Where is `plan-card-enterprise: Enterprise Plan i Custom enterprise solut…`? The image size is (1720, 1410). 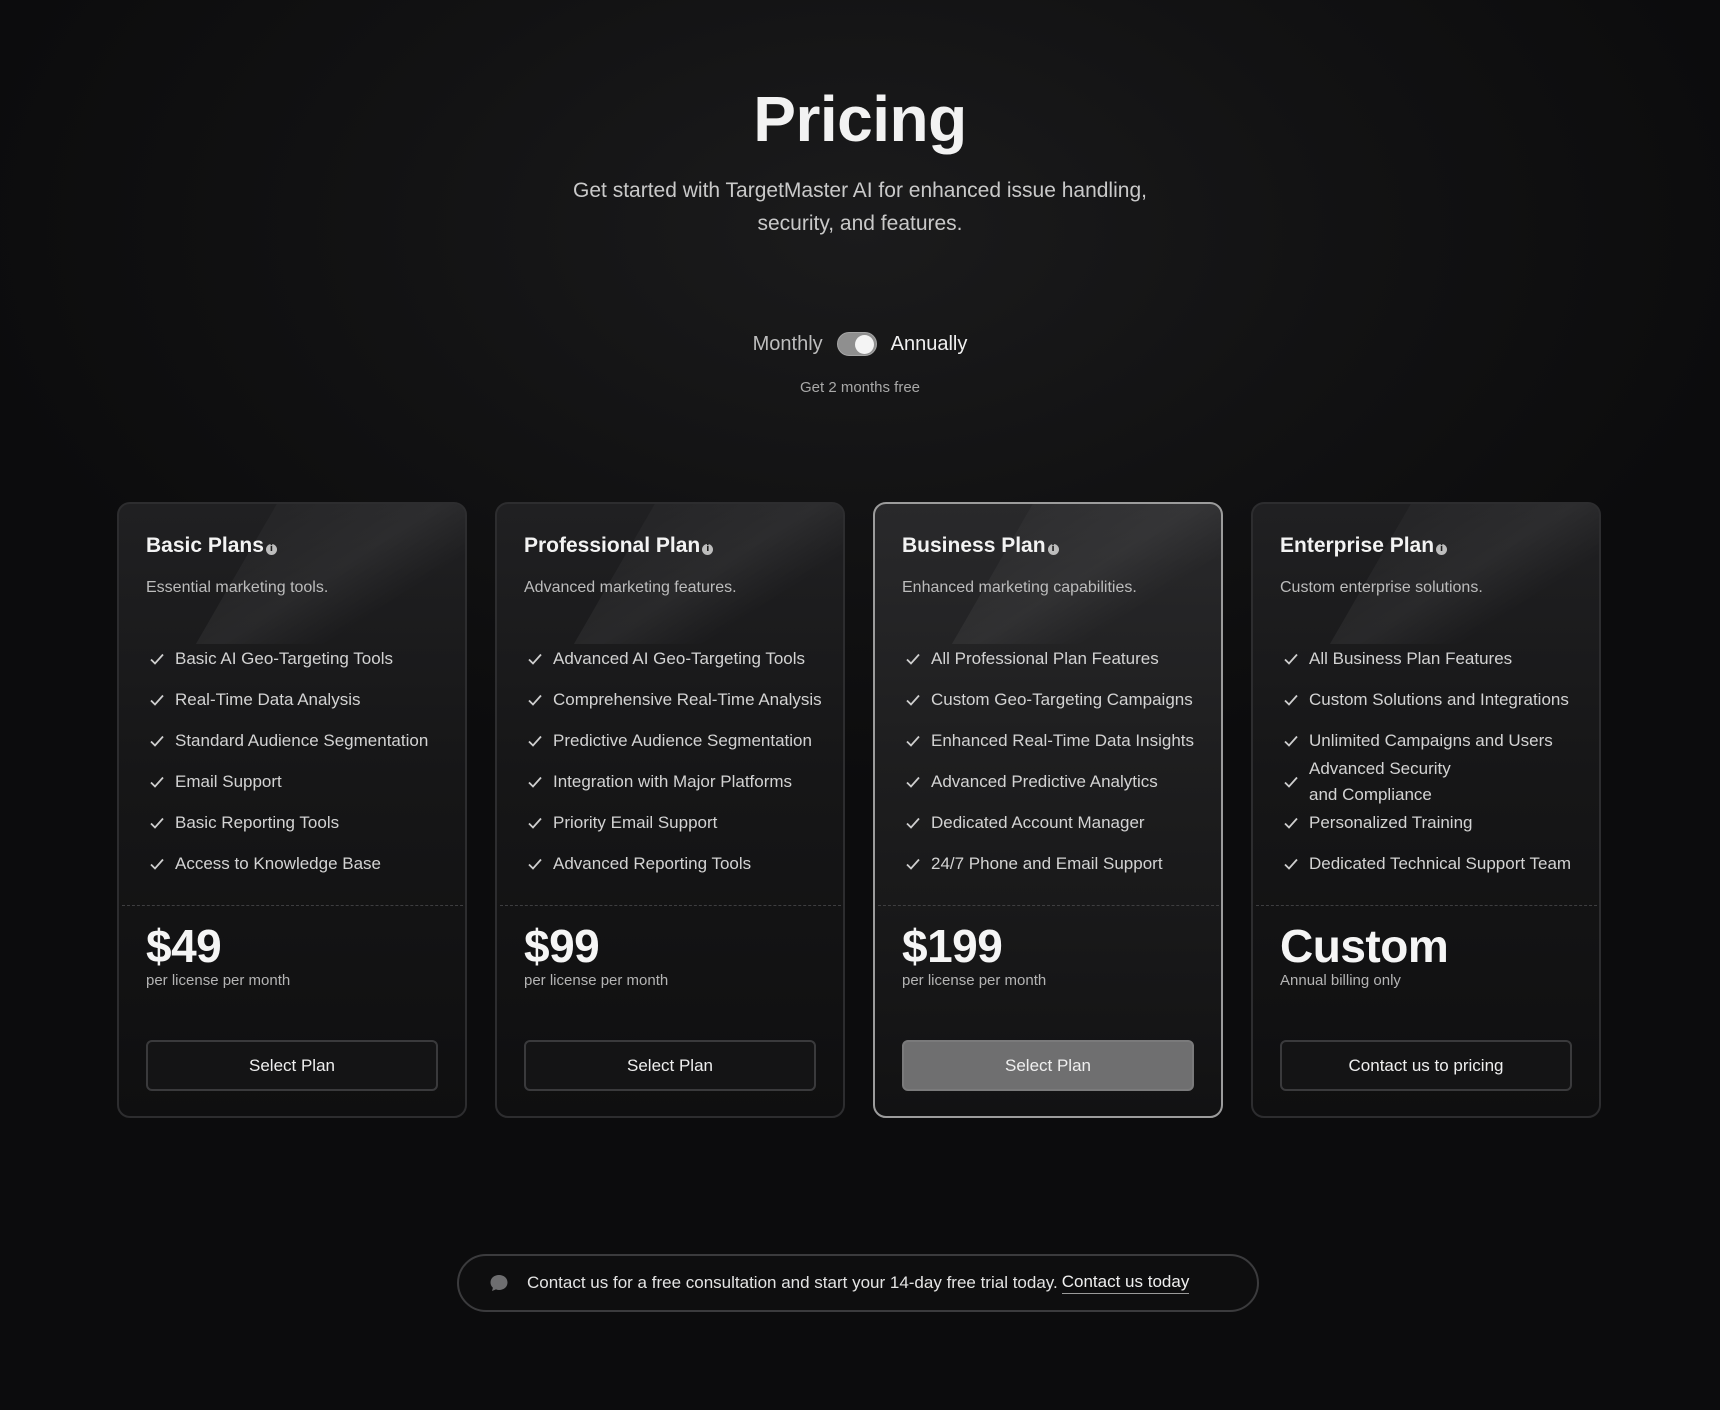
plan-card-enterprise: Enterprise Plan i Custom enterprise solut… is located at coordinates (1426, 810).